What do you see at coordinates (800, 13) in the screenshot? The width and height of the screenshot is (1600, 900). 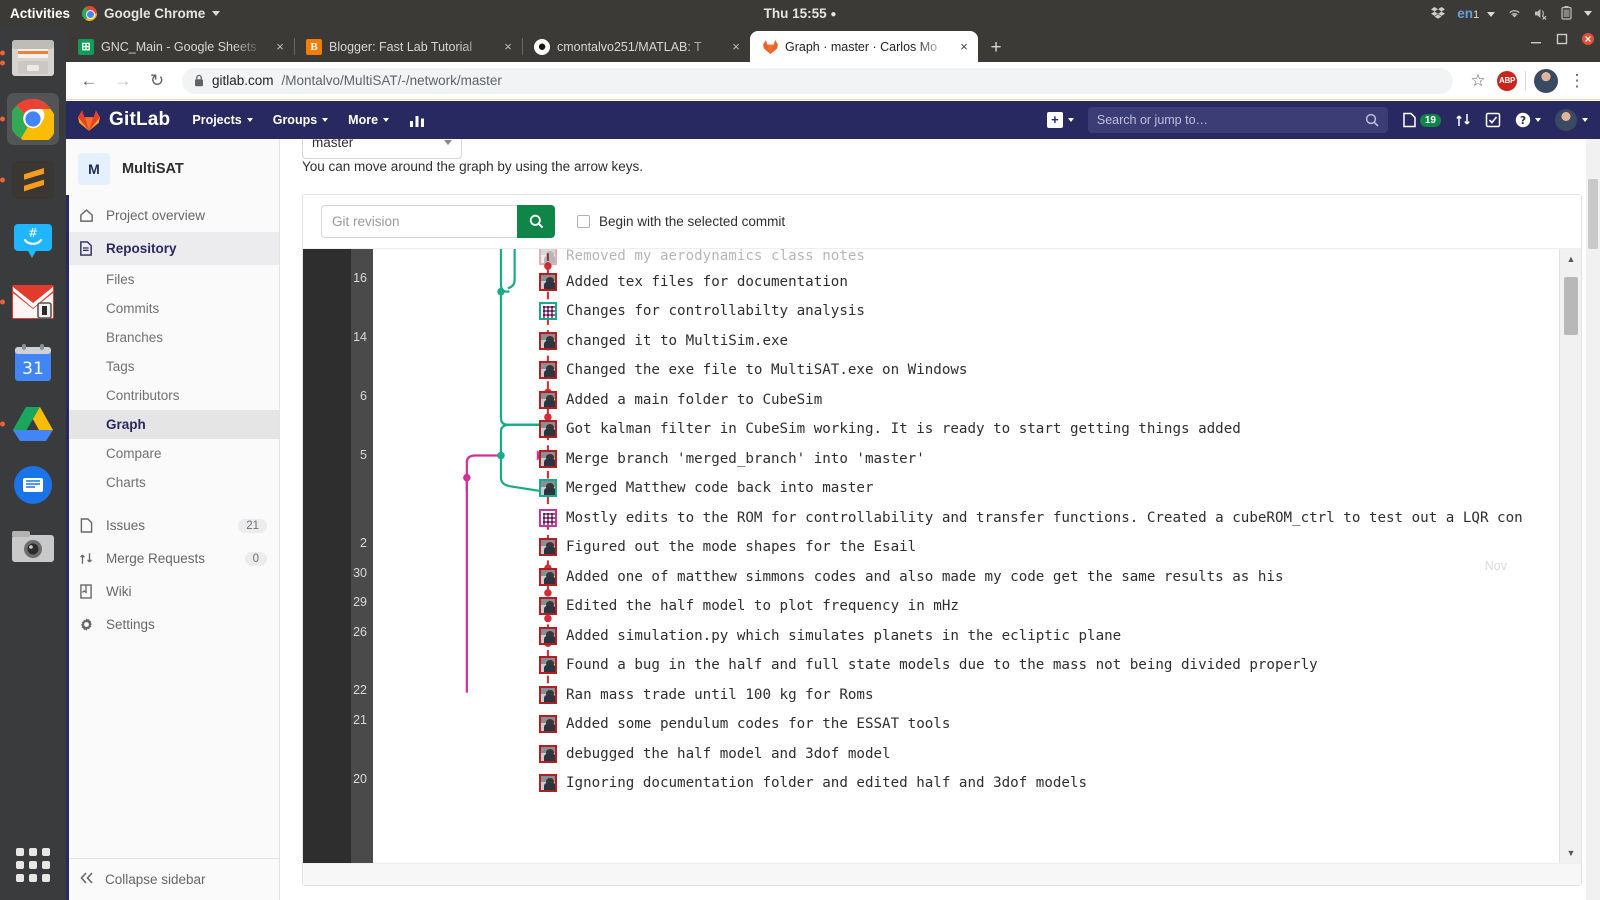 I see `clock: Thu 15:55 ●` at bounding box center [800, 13].